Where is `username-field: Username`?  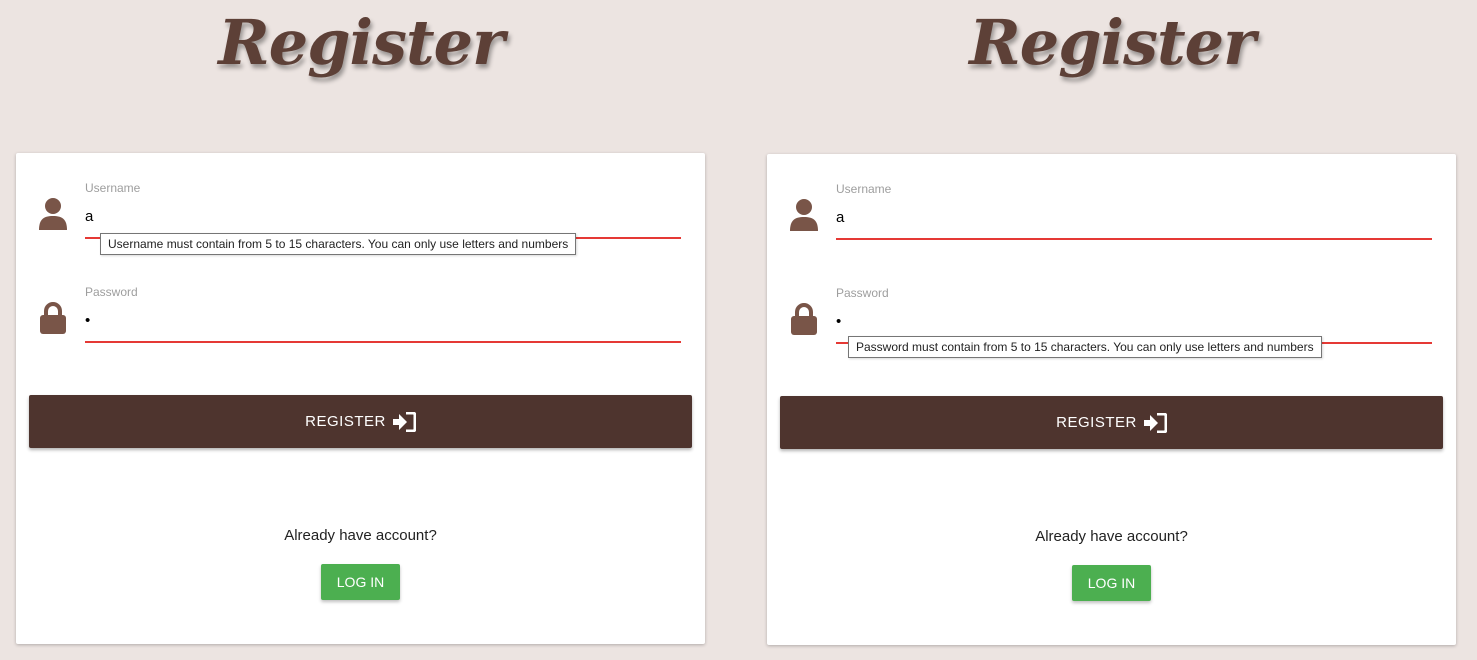 username-field: Username is located at coordinates (1111, 213).